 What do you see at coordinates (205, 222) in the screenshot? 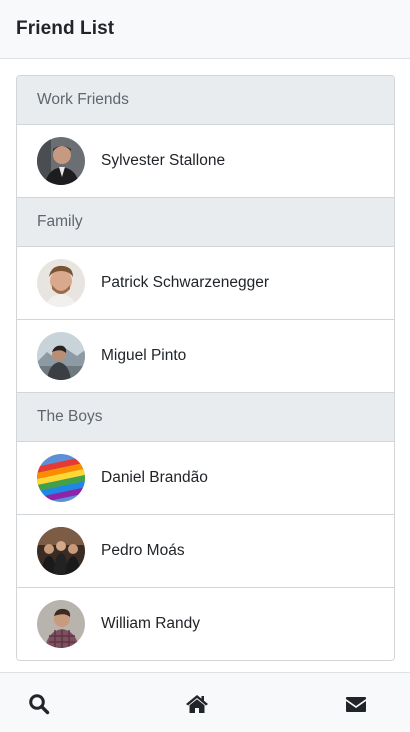
I see `group-header-family: Family` at bounding box center [205, 222].